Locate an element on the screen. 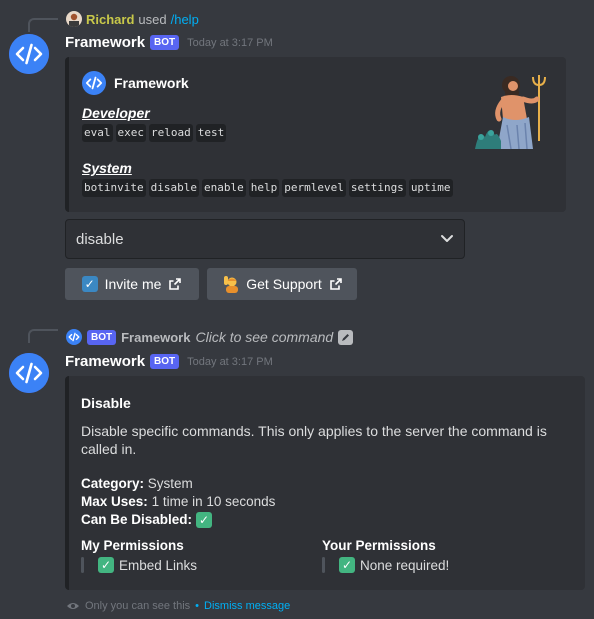 The width and height of the screenshot is (594, 619). dismiss-message-link: Dismiss message is located at coordinates (247, 606).